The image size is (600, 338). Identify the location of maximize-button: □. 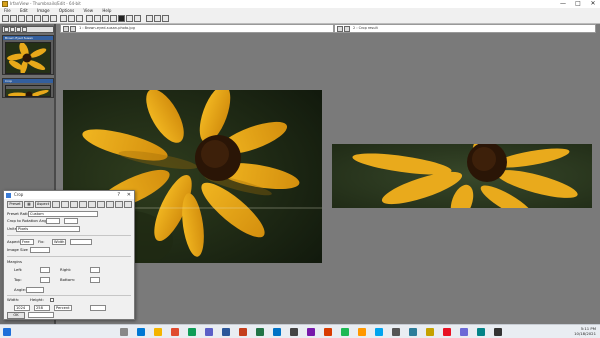
(578, 4).